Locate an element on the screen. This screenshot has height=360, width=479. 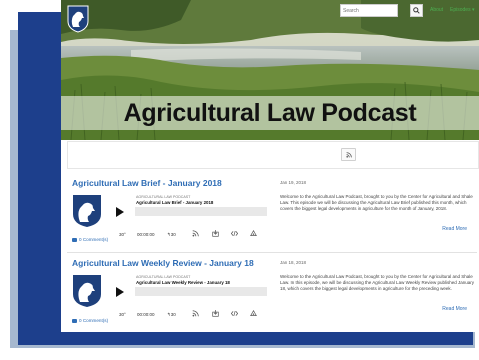
search-button is located at coordinates (416, 10).